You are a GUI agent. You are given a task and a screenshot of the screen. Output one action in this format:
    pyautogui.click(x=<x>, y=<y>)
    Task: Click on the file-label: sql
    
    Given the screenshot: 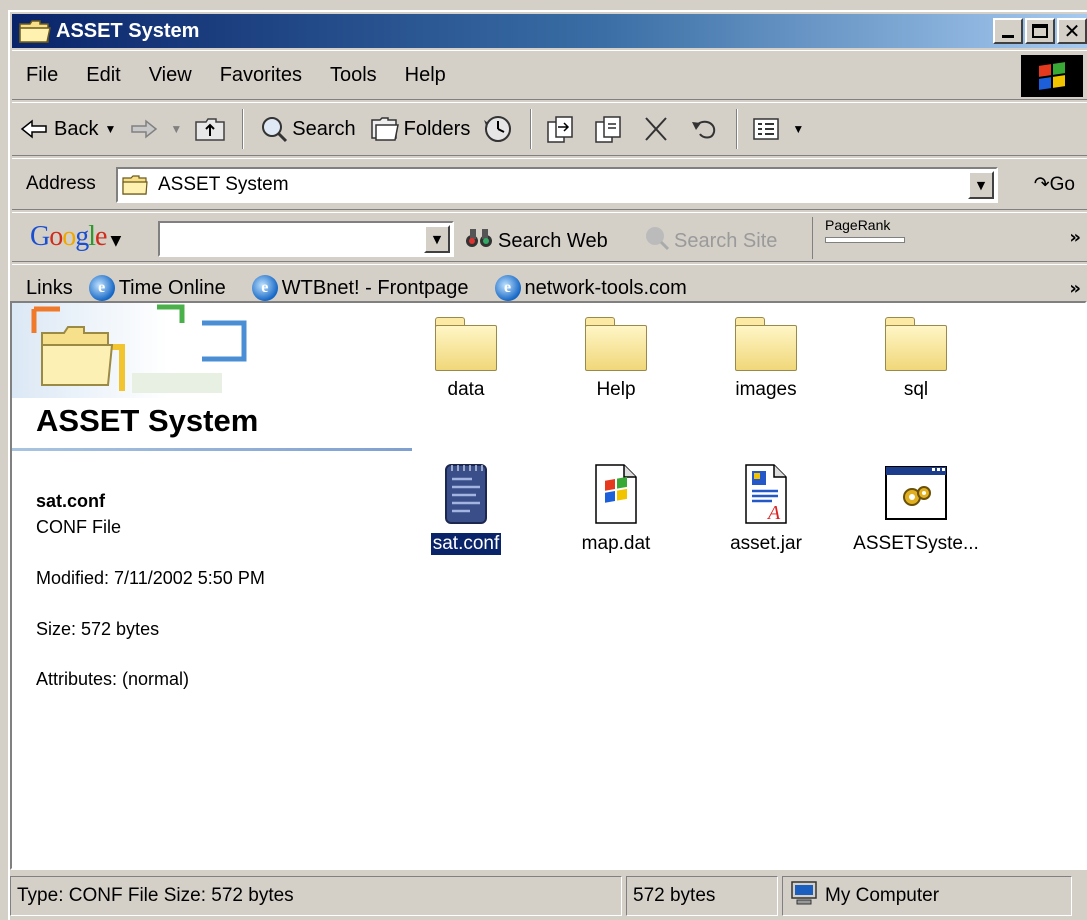 What is the action you would take?
    pyautogui.click(x=916, y=389)
    